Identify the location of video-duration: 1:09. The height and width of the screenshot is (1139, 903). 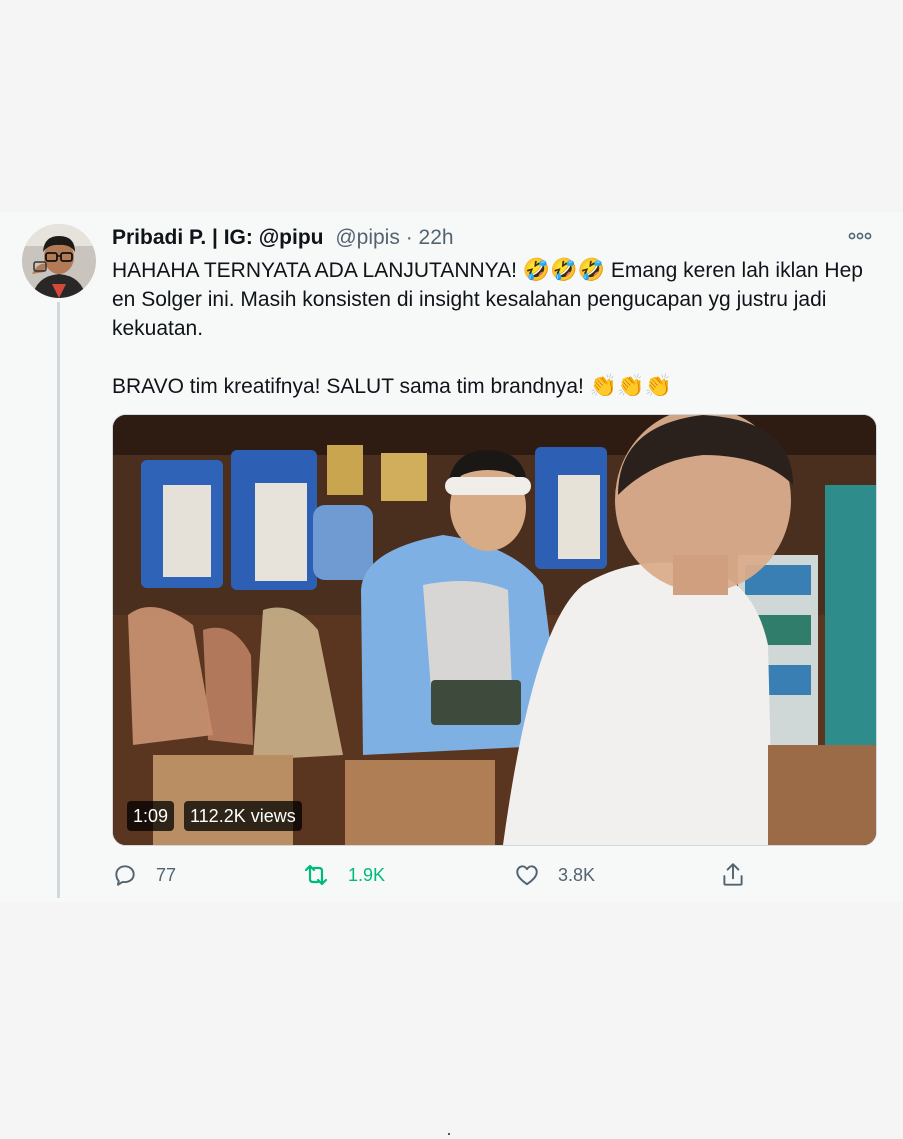
(151, 816).